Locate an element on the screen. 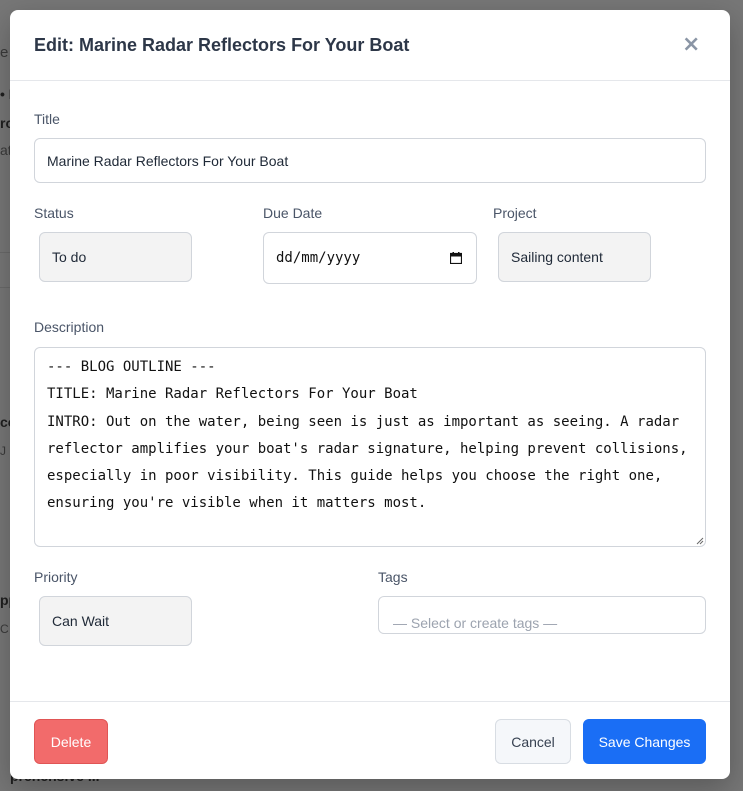 This screenshot has height=791, width=743. delete-button: Delete is located at coordinates (71, 741).